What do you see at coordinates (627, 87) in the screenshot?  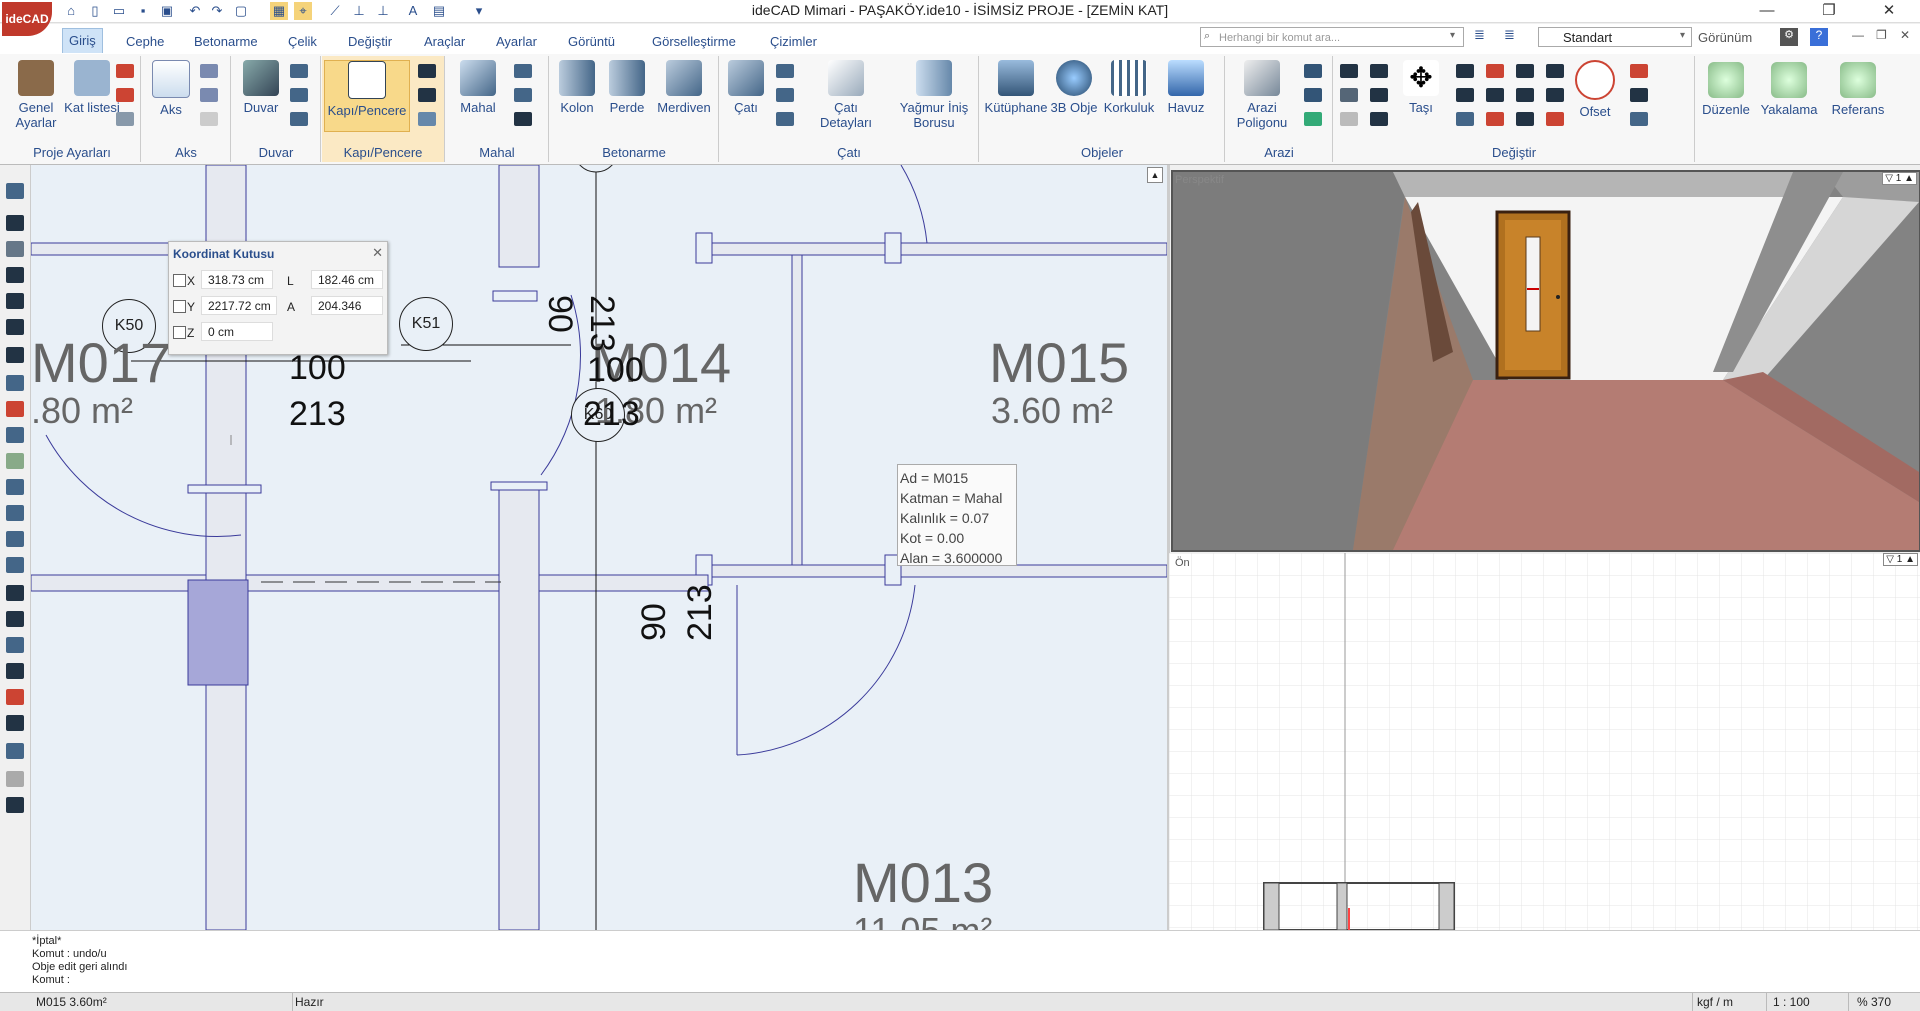 I see `perde-button: Perde` at bounding box center [627, 87].